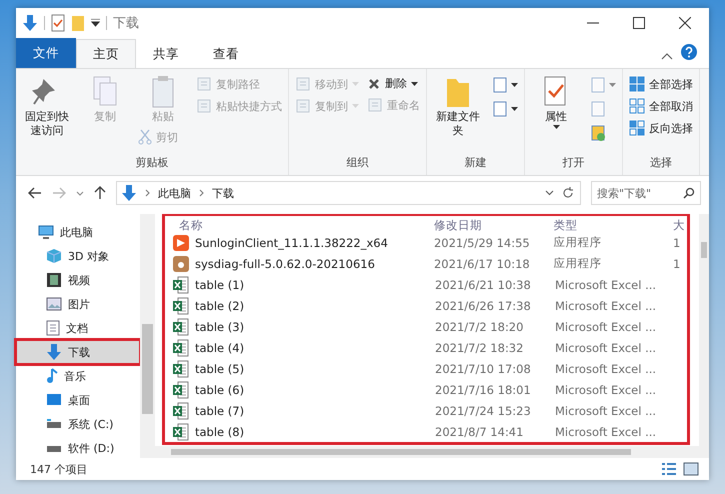  What do you see at coordinates (479, 347) in the screenshot?
I see `modified-date: 2021/7/2 18:32` at bounding box center [479, 347].